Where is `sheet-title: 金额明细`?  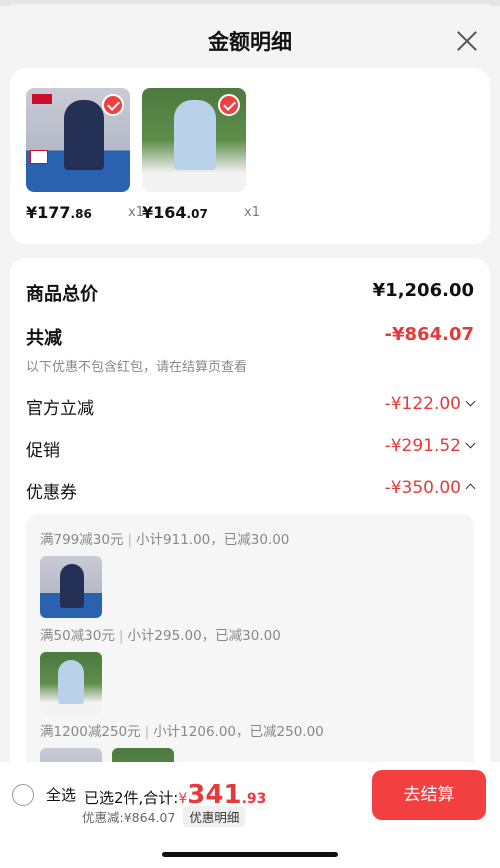 sheet-title: 金额明细 is located at coordinates (250, 42).